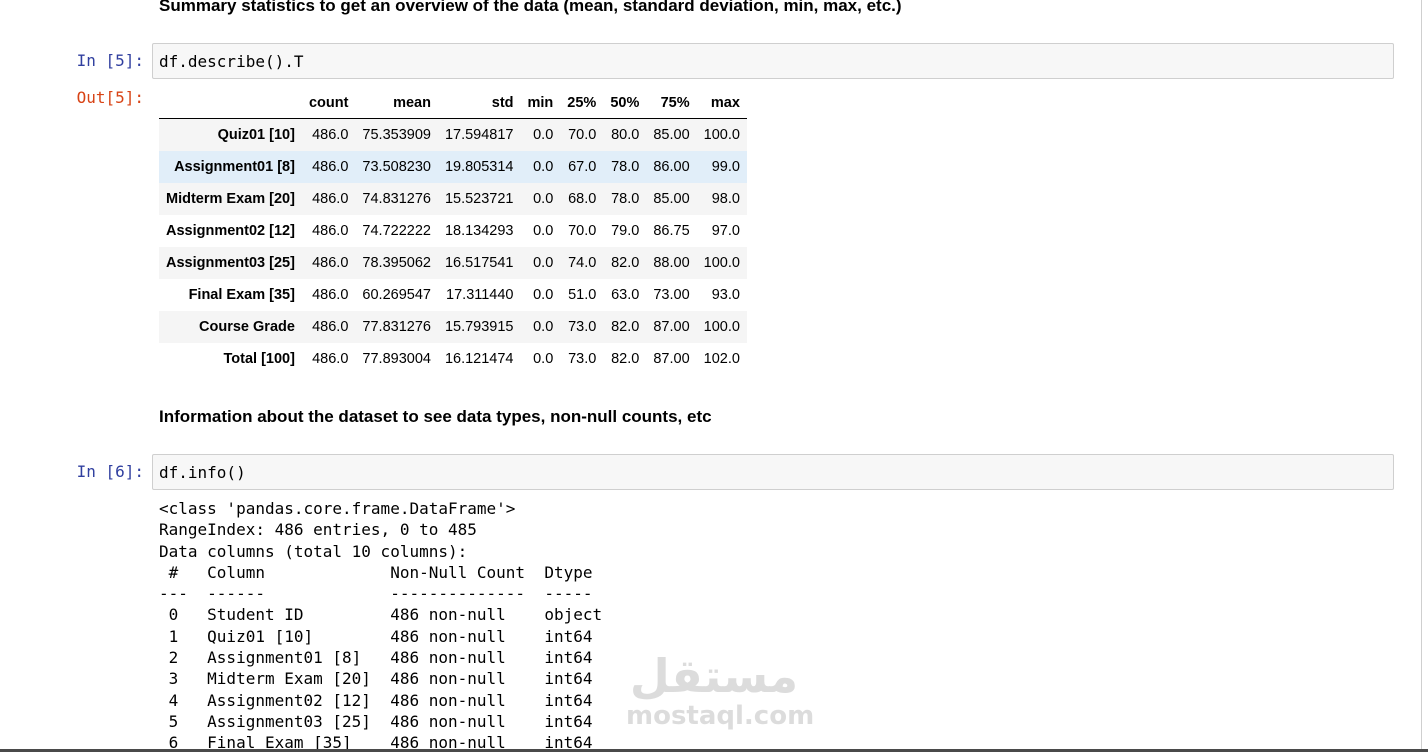 The image size is (1428, 752). Describe the element at coordinates (714, 676) in the screenshot. I see `watermark-arabic: مستقل` at that location.